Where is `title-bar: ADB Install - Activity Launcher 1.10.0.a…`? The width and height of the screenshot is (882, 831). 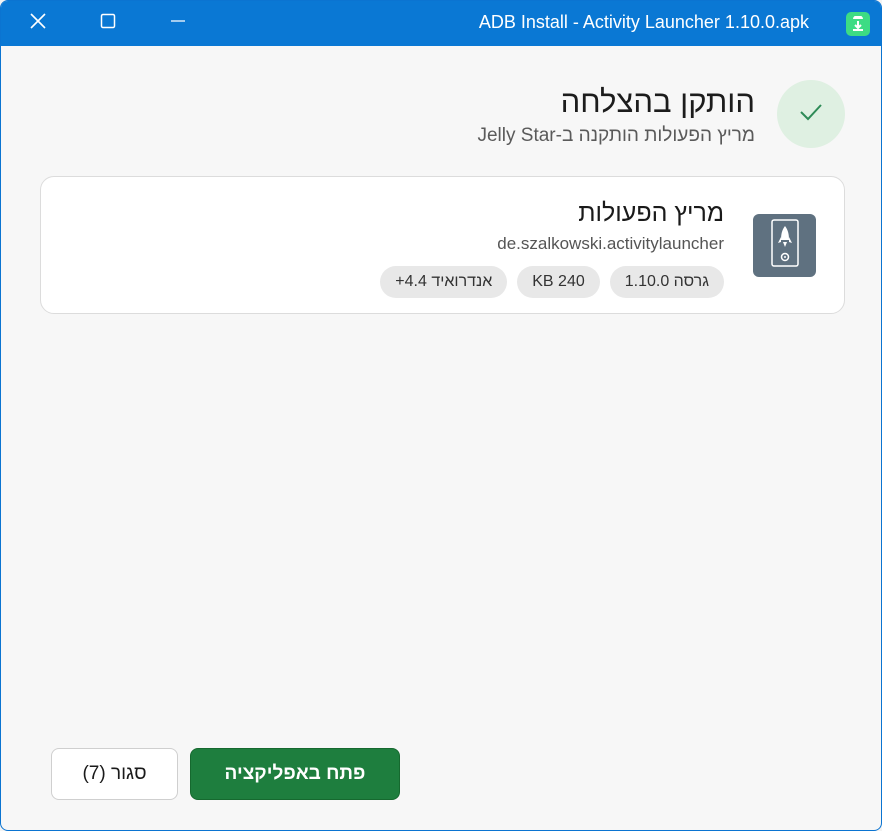
title-bar: ADB Install - Activity Launcher 1.10.0.a… is located at coordinates (441, 23).